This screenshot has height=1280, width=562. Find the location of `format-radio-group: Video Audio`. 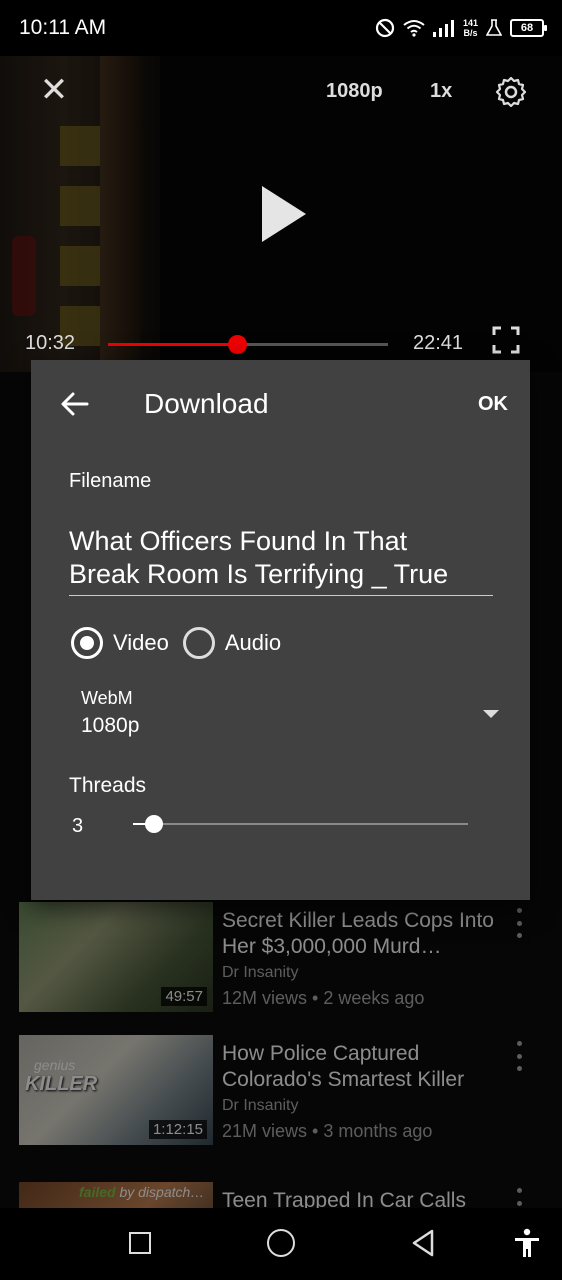

format-radio-group: Video Audio is located at coordinates (183, 643).